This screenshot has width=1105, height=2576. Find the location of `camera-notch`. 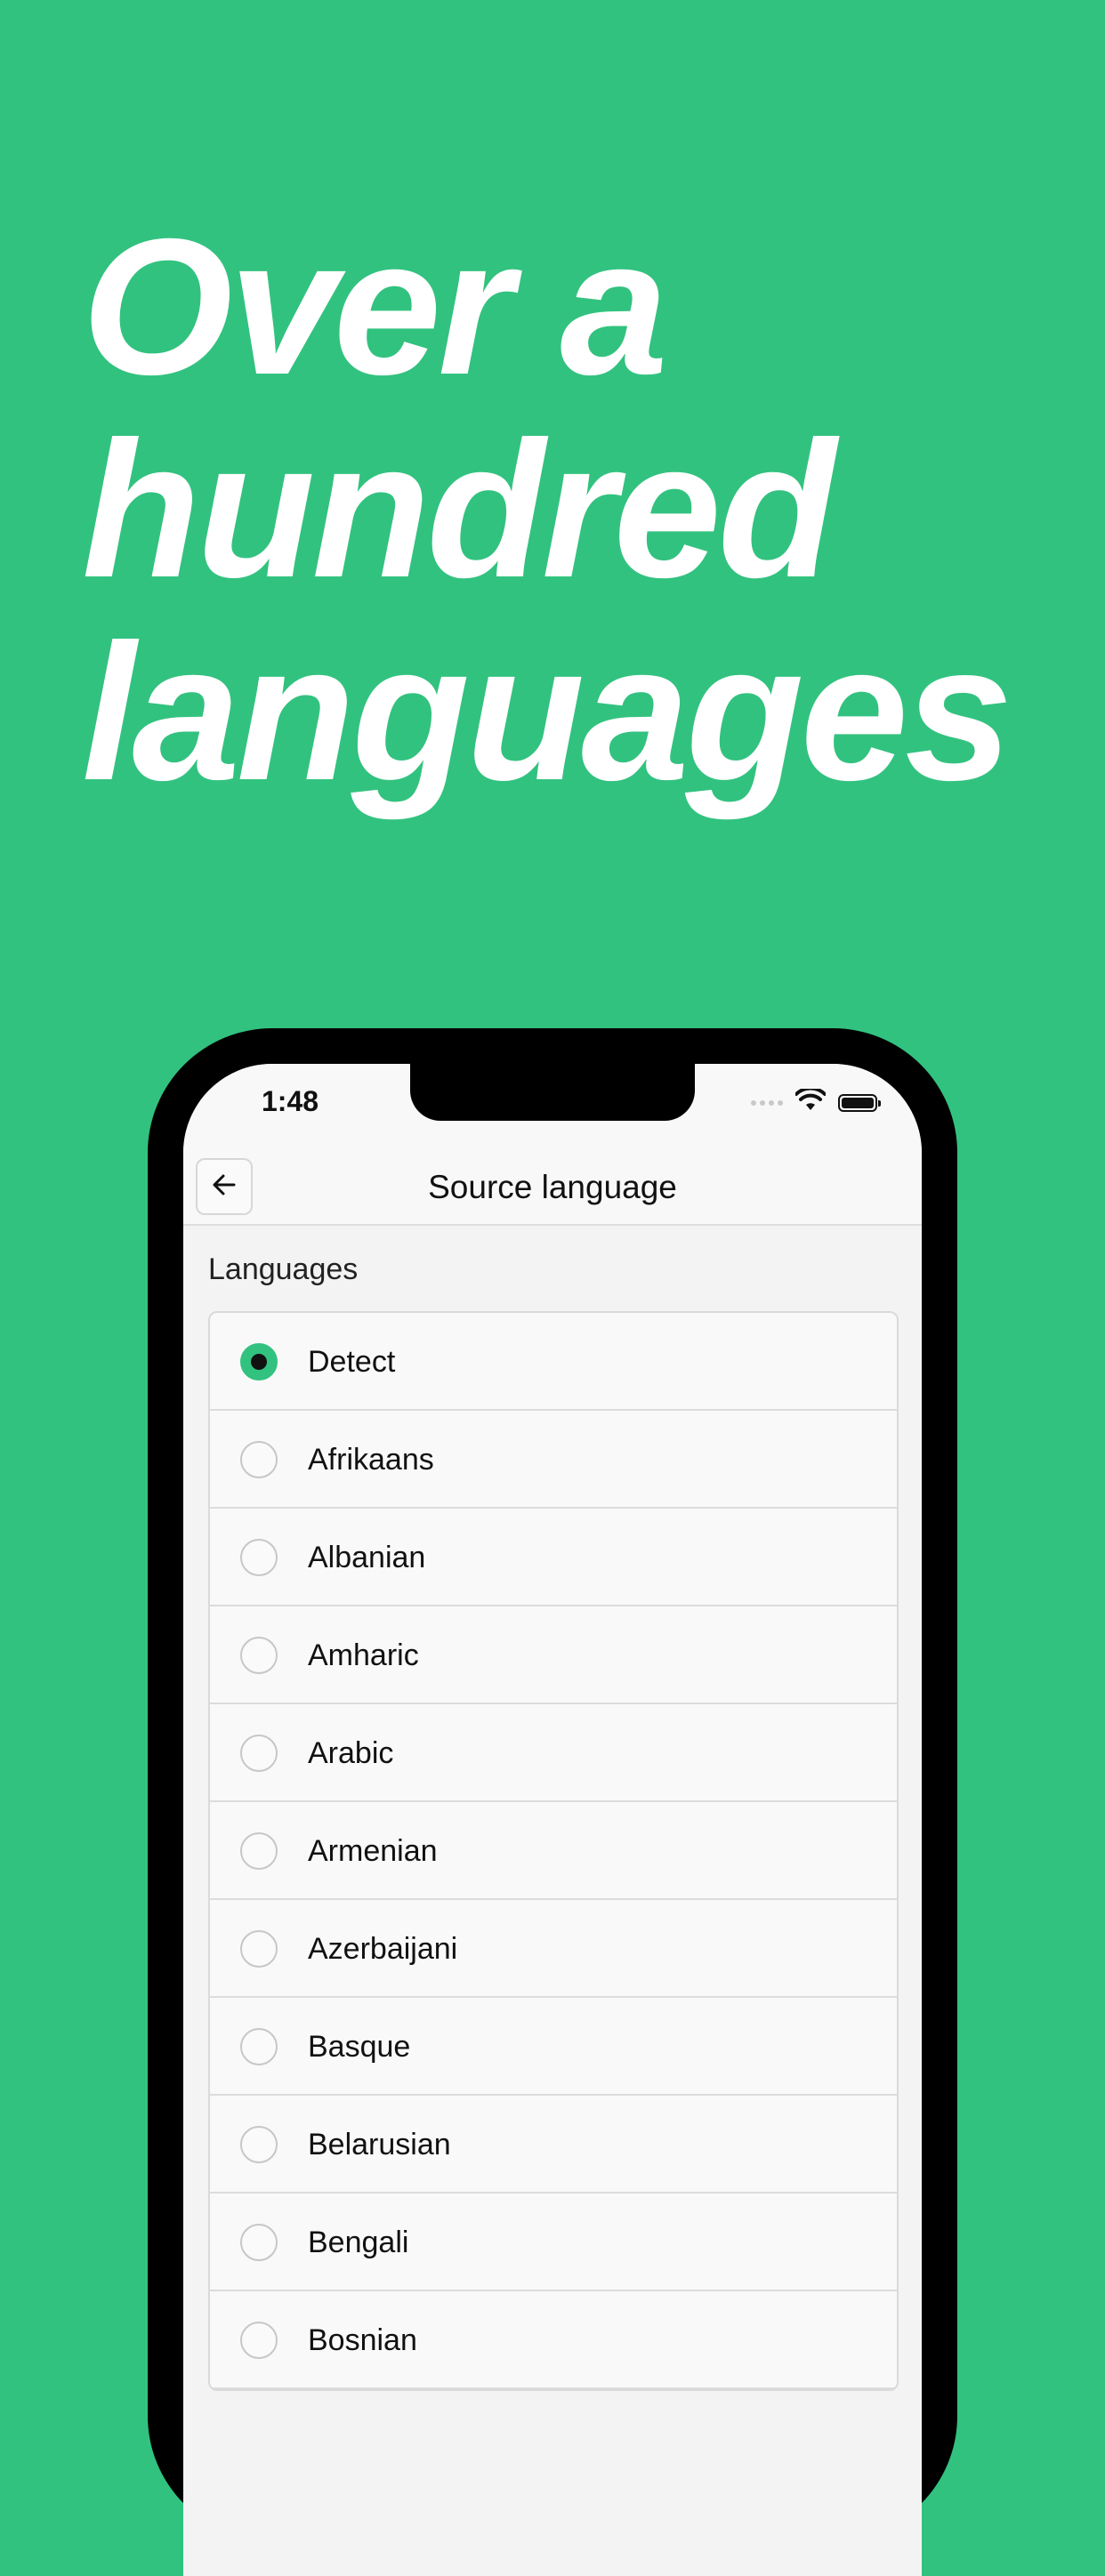

camera-notch is located at coordinates (552, 1092).